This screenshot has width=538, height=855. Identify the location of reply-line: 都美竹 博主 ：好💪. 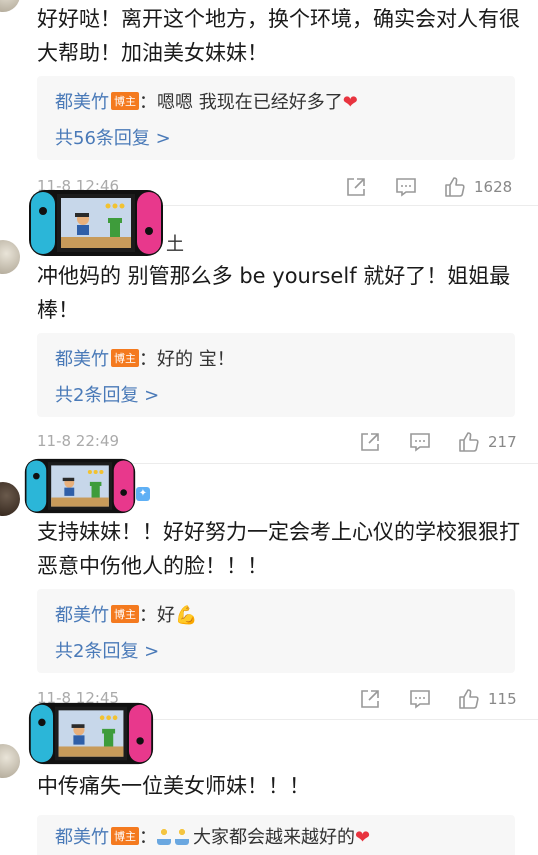
(126, 615).